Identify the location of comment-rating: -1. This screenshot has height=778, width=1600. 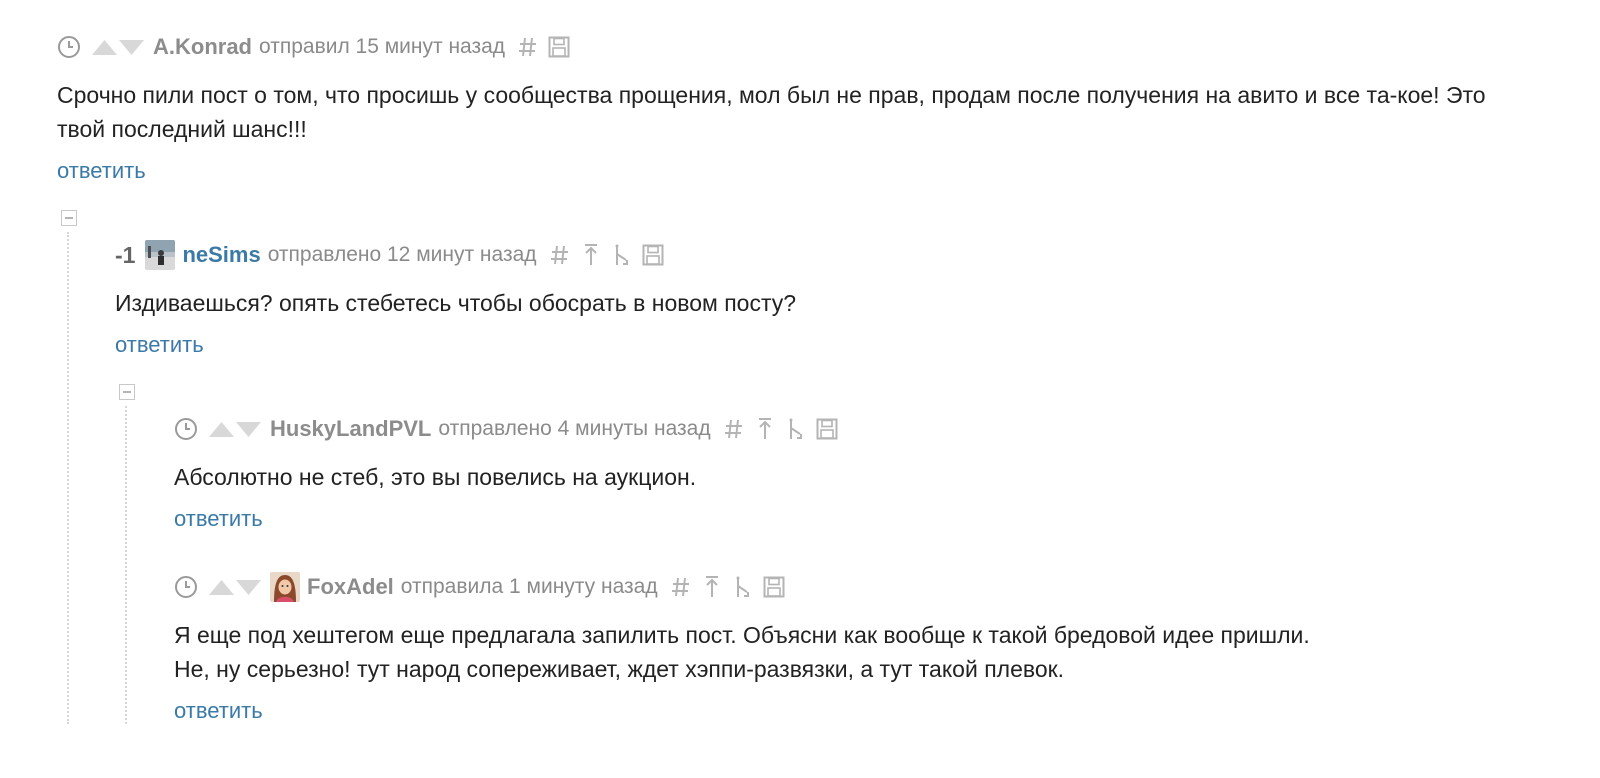
(125, 254).